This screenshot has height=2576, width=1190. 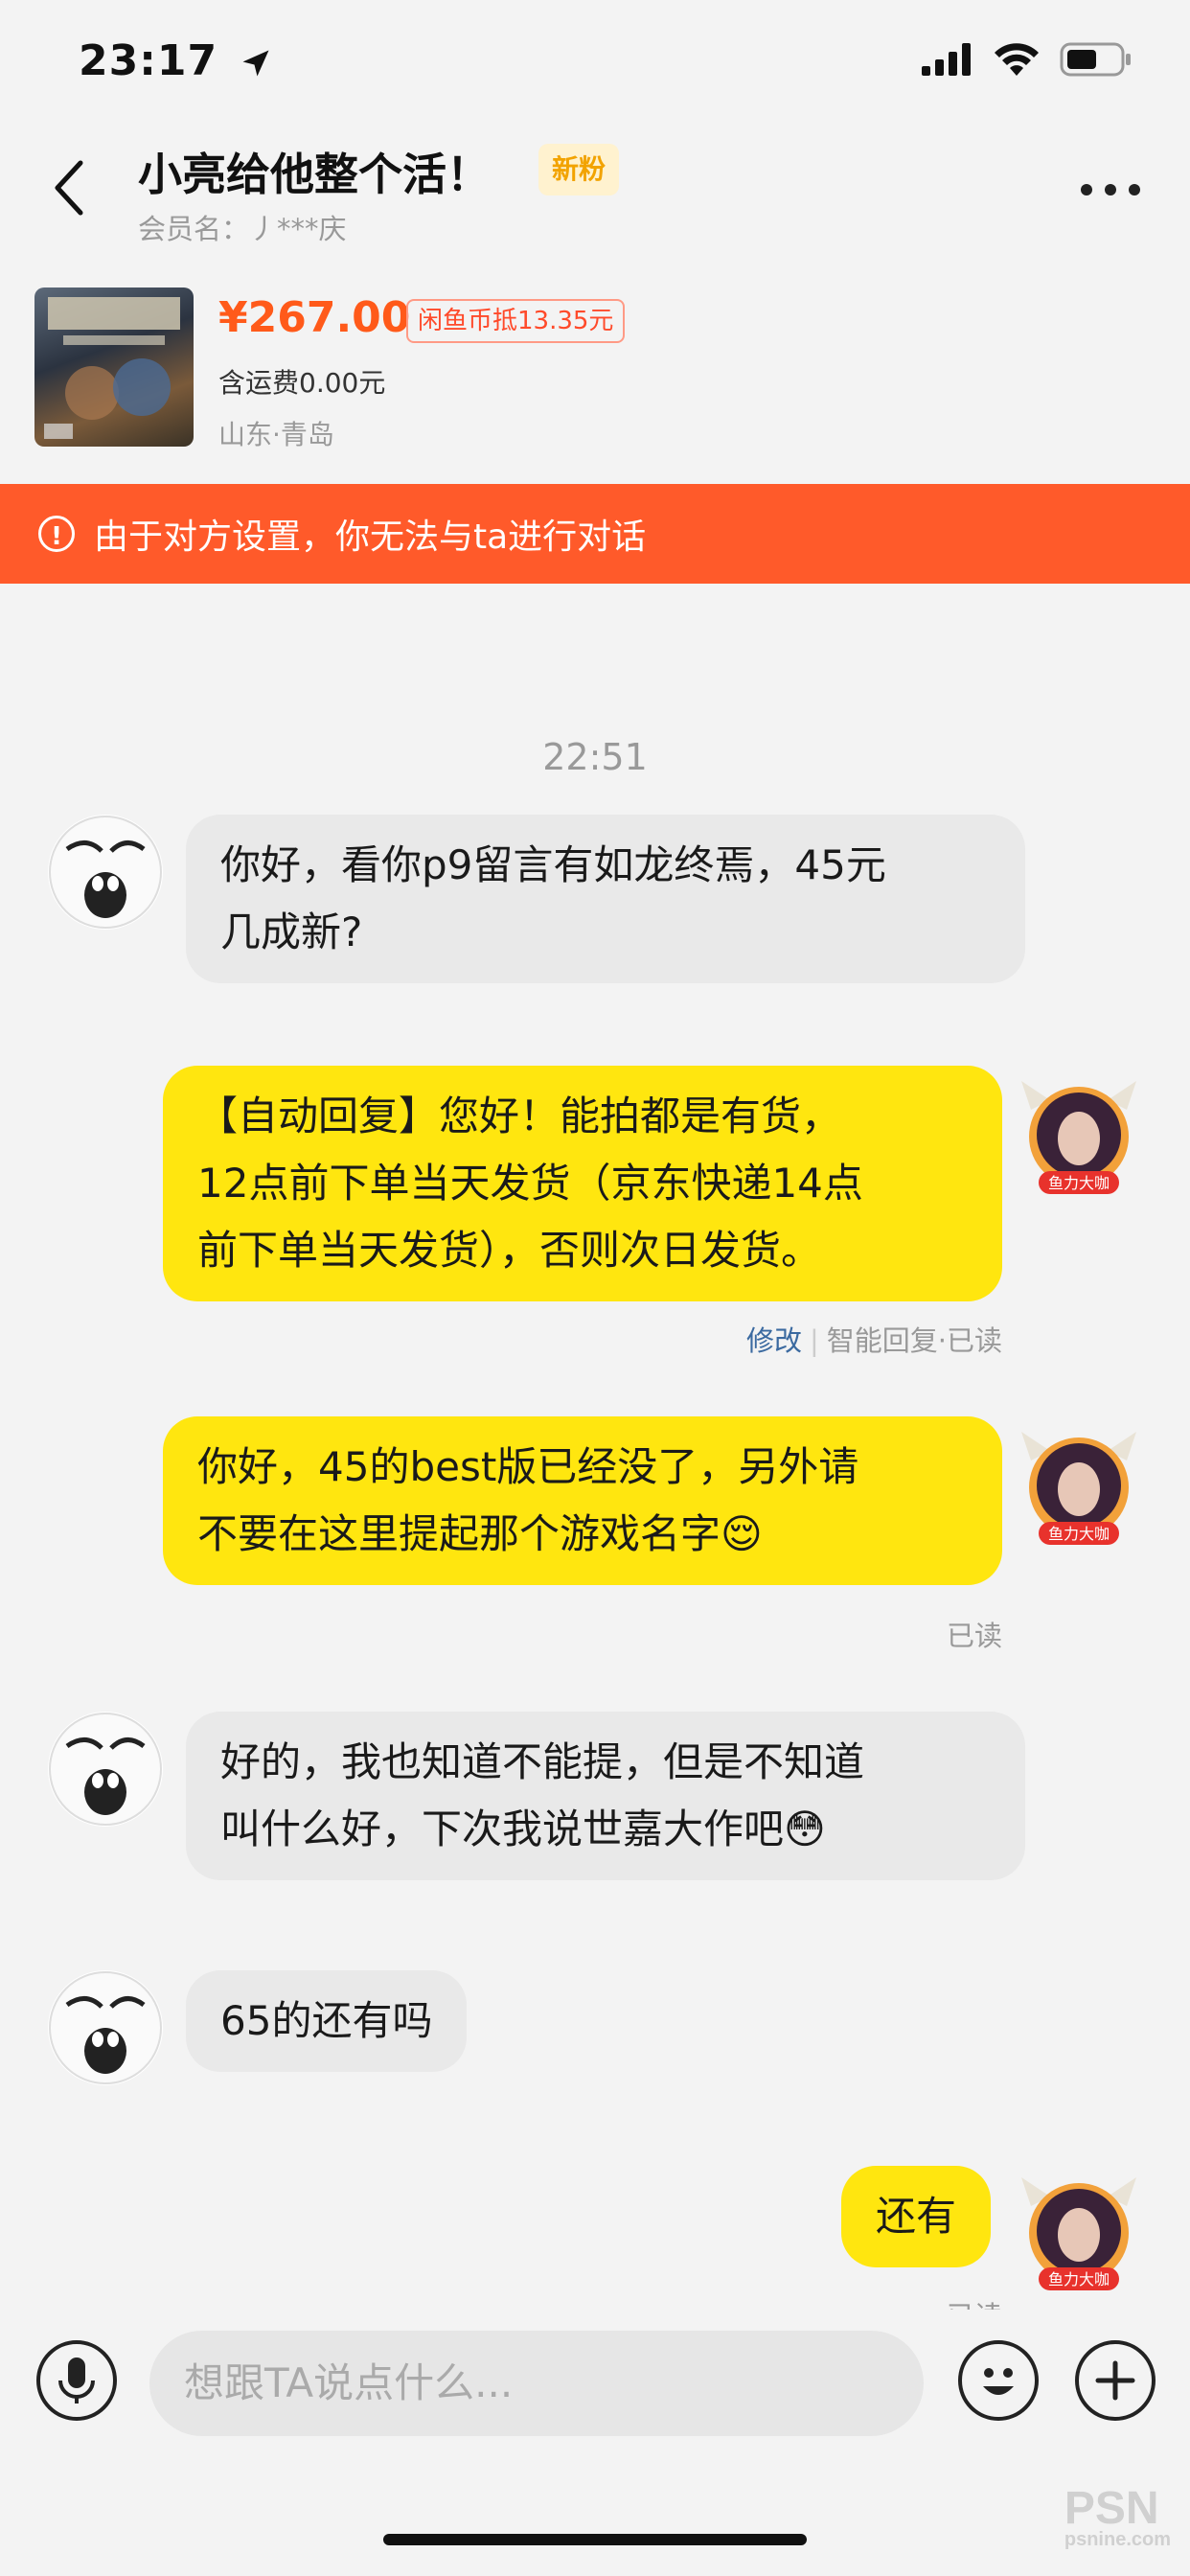 I want to click on microphone-icon, so click(x=76, y=2380).